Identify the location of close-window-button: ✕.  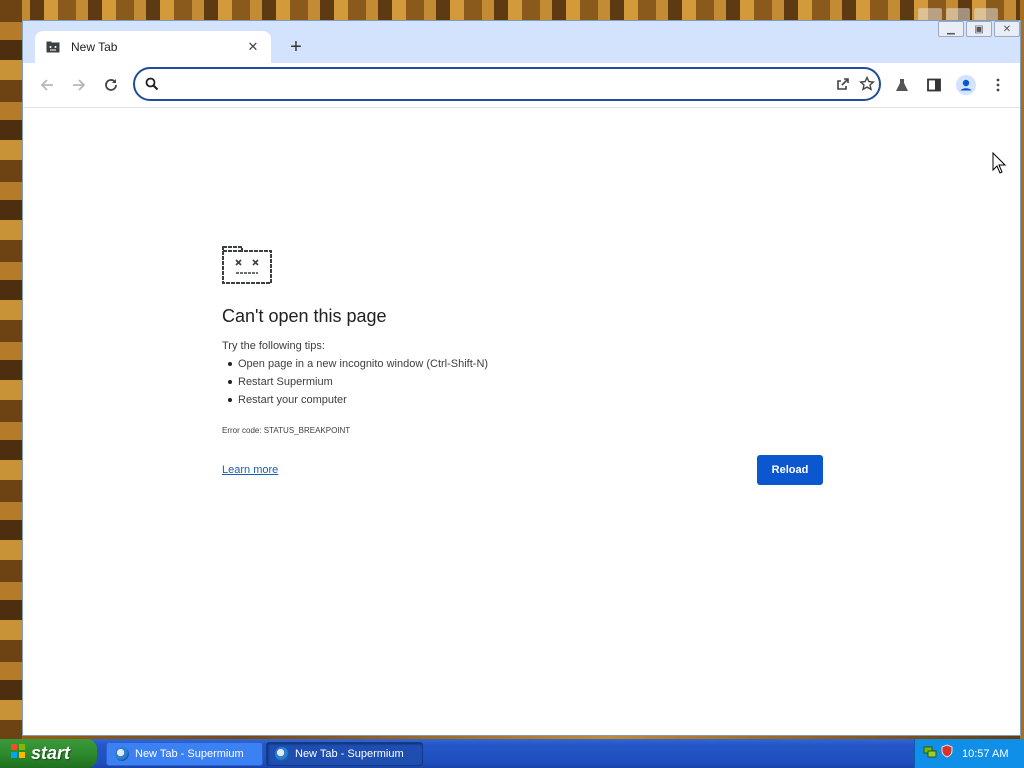
(1007, 29).